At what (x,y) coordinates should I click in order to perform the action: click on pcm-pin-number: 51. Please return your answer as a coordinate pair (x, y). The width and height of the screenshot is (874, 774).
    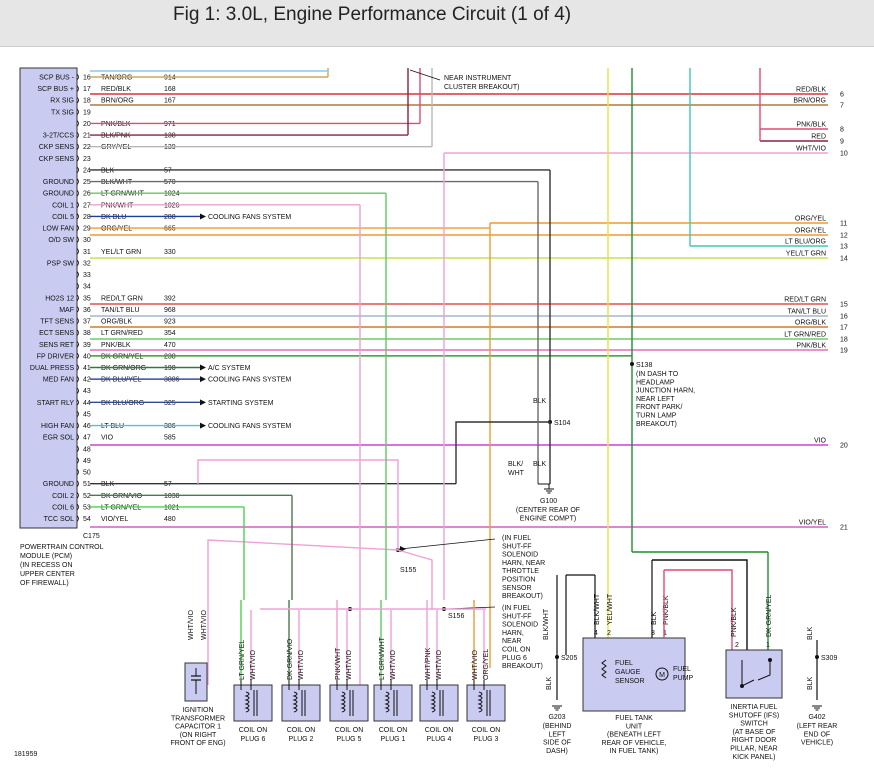
    Looking at the image, I should click on (87, 484).